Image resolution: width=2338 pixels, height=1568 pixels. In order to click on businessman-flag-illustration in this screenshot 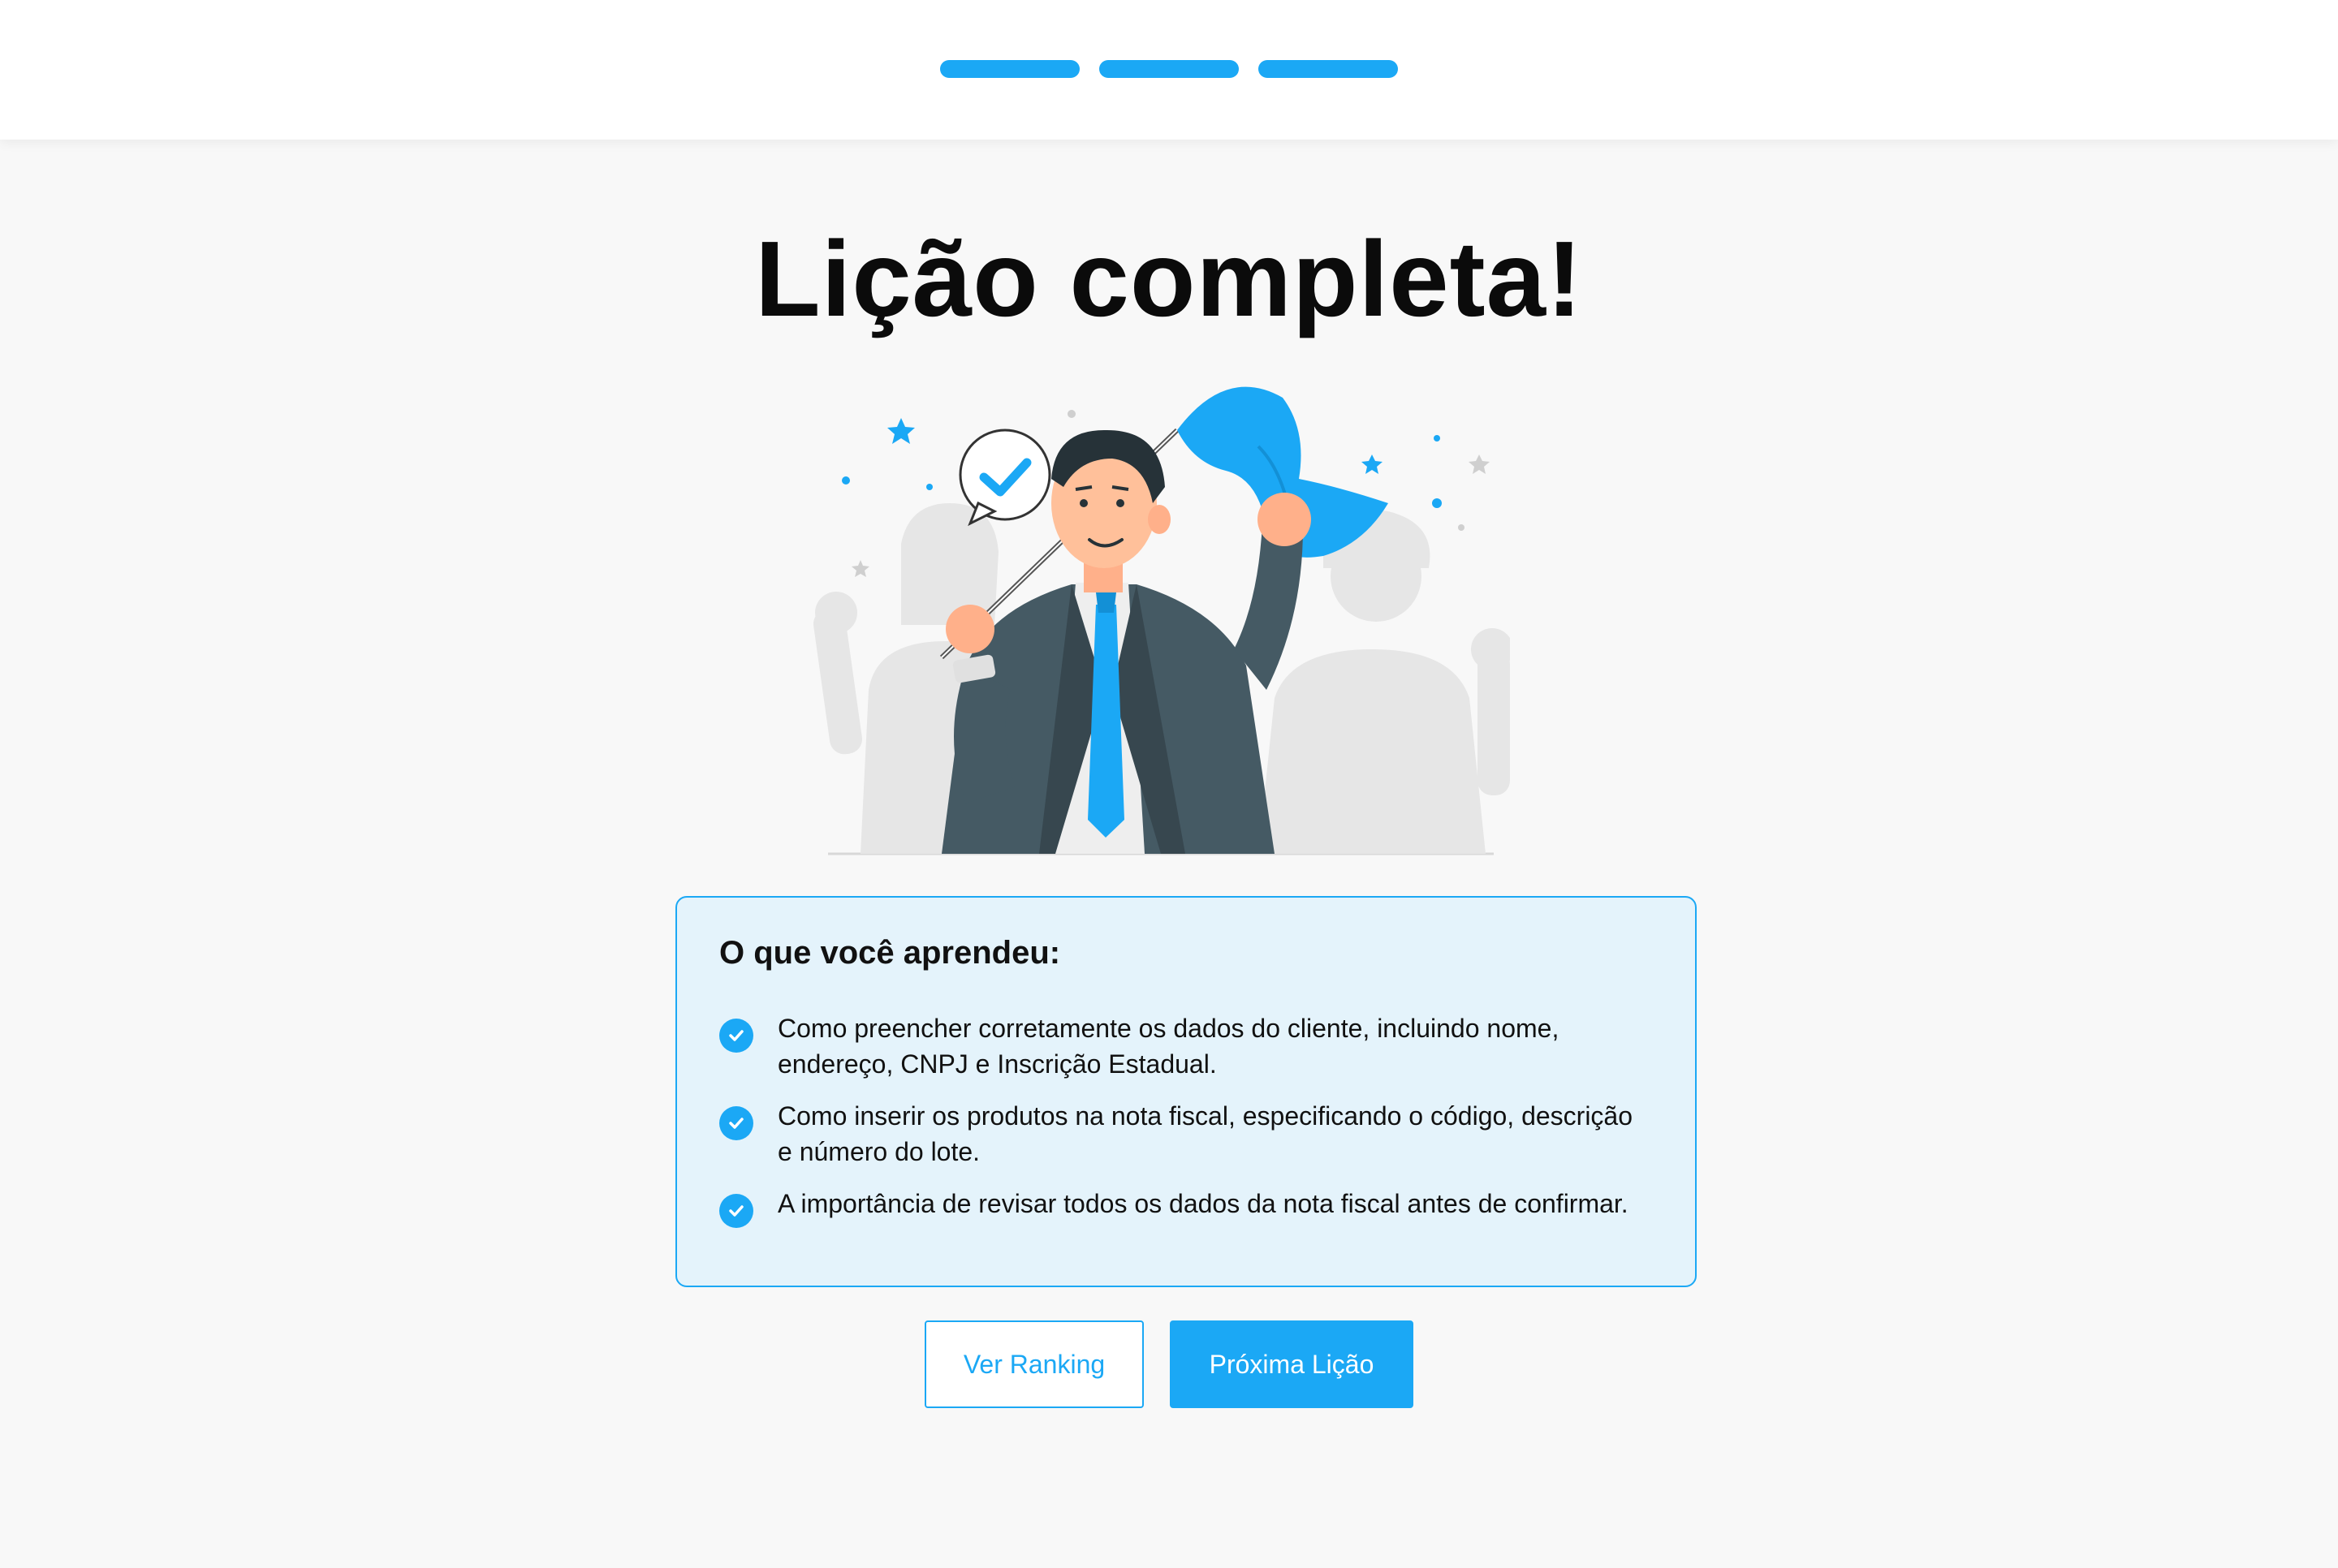, I will do `click(1163, 621)`.